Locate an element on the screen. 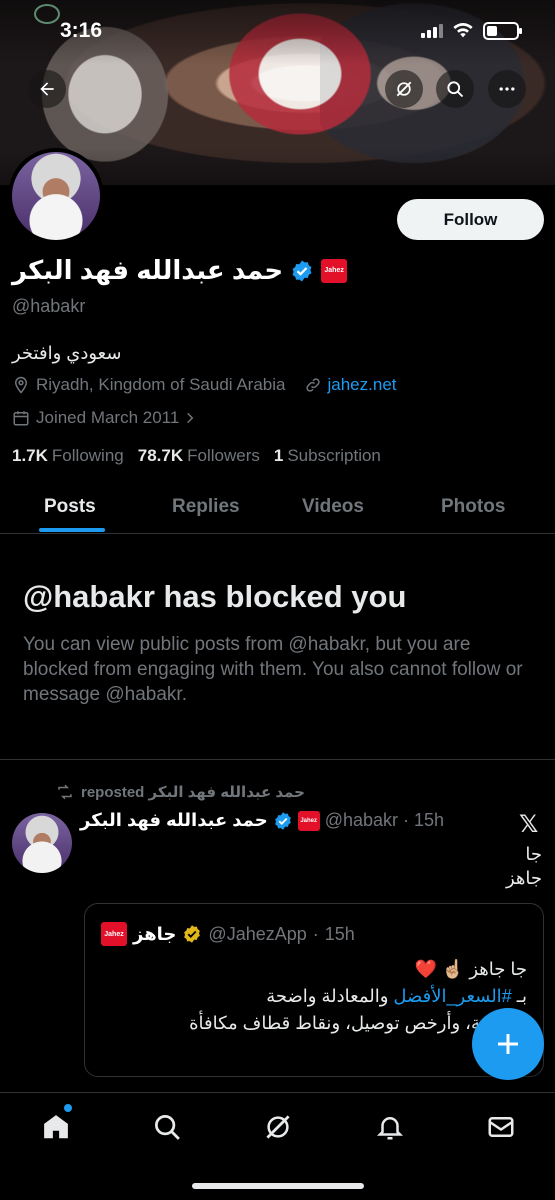 This screenshot has height=1200, width=555. quoted-time: 15h is located at coordinates (339, 933).